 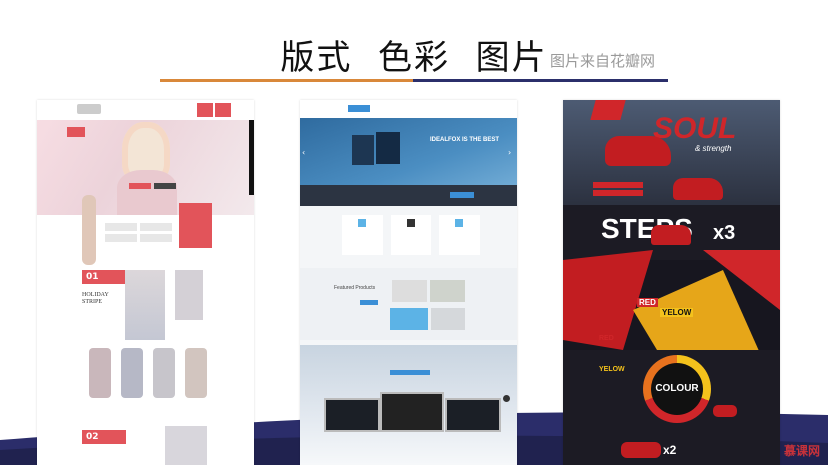 I want to click on section-number: 01, so click(x=104, y=277).